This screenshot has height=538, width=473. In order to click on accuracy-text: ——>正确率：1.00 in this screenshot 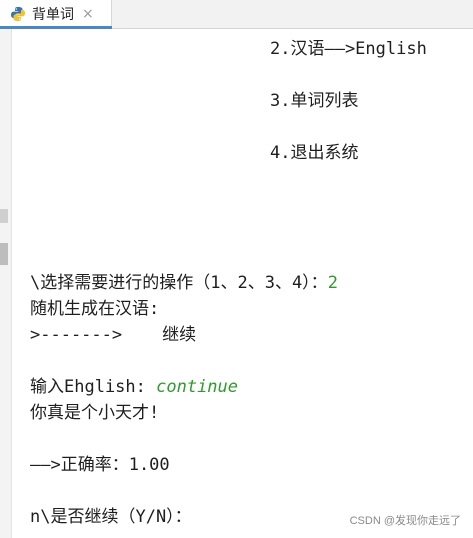, I will do `click(100, 465)`.